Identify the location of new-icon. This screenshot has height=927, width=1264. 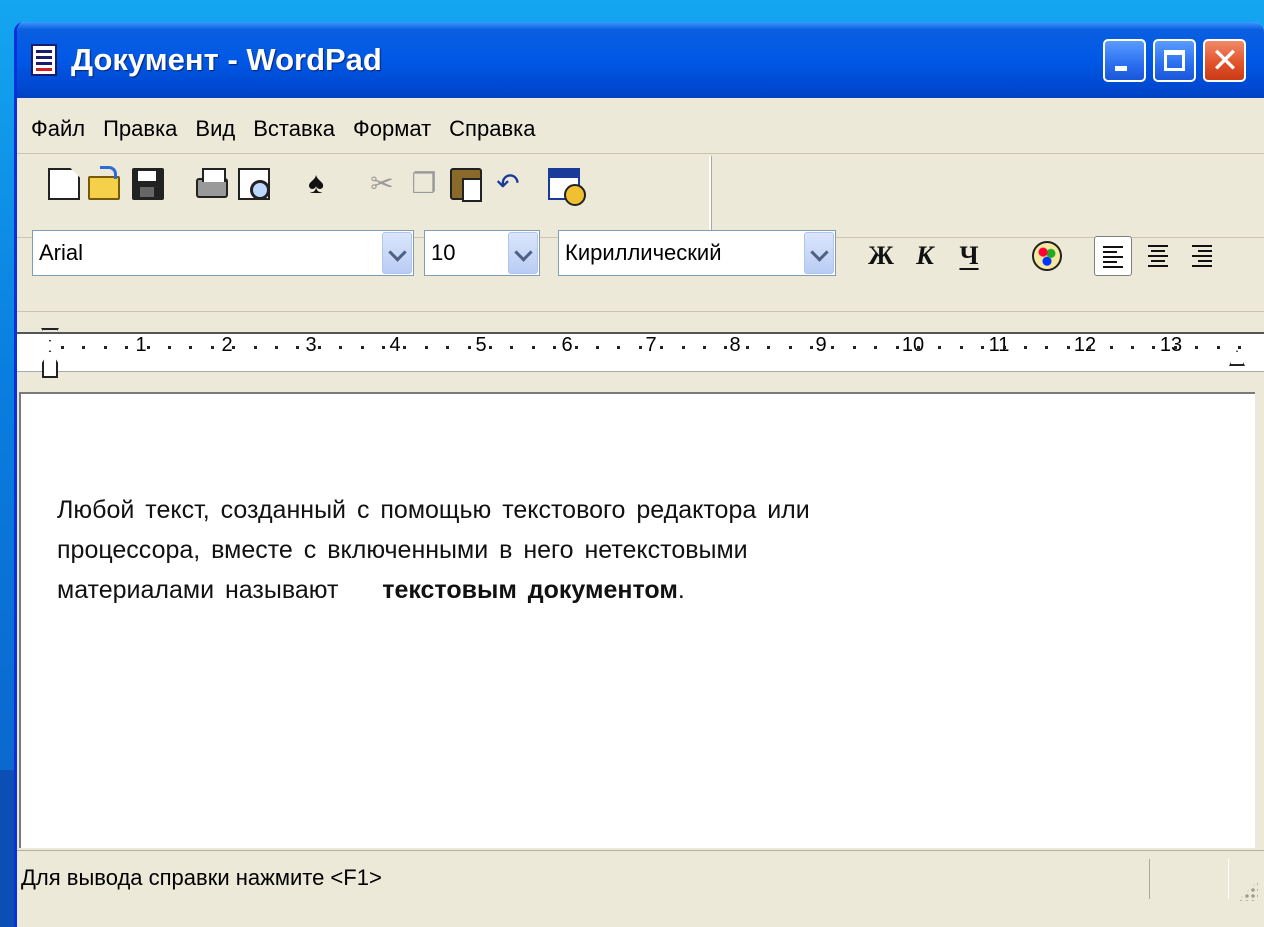
(64, 184).